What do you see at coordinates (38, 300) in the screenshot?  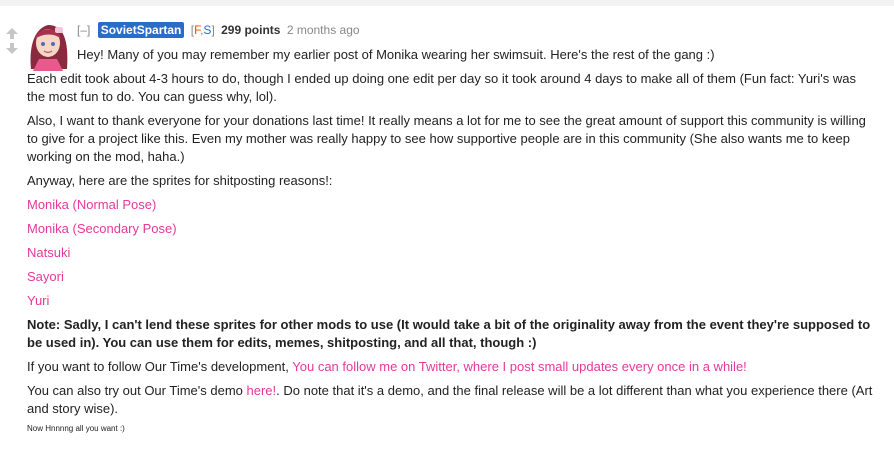 I see `link-yuri: Yuri` at bounding box center [38, 300].